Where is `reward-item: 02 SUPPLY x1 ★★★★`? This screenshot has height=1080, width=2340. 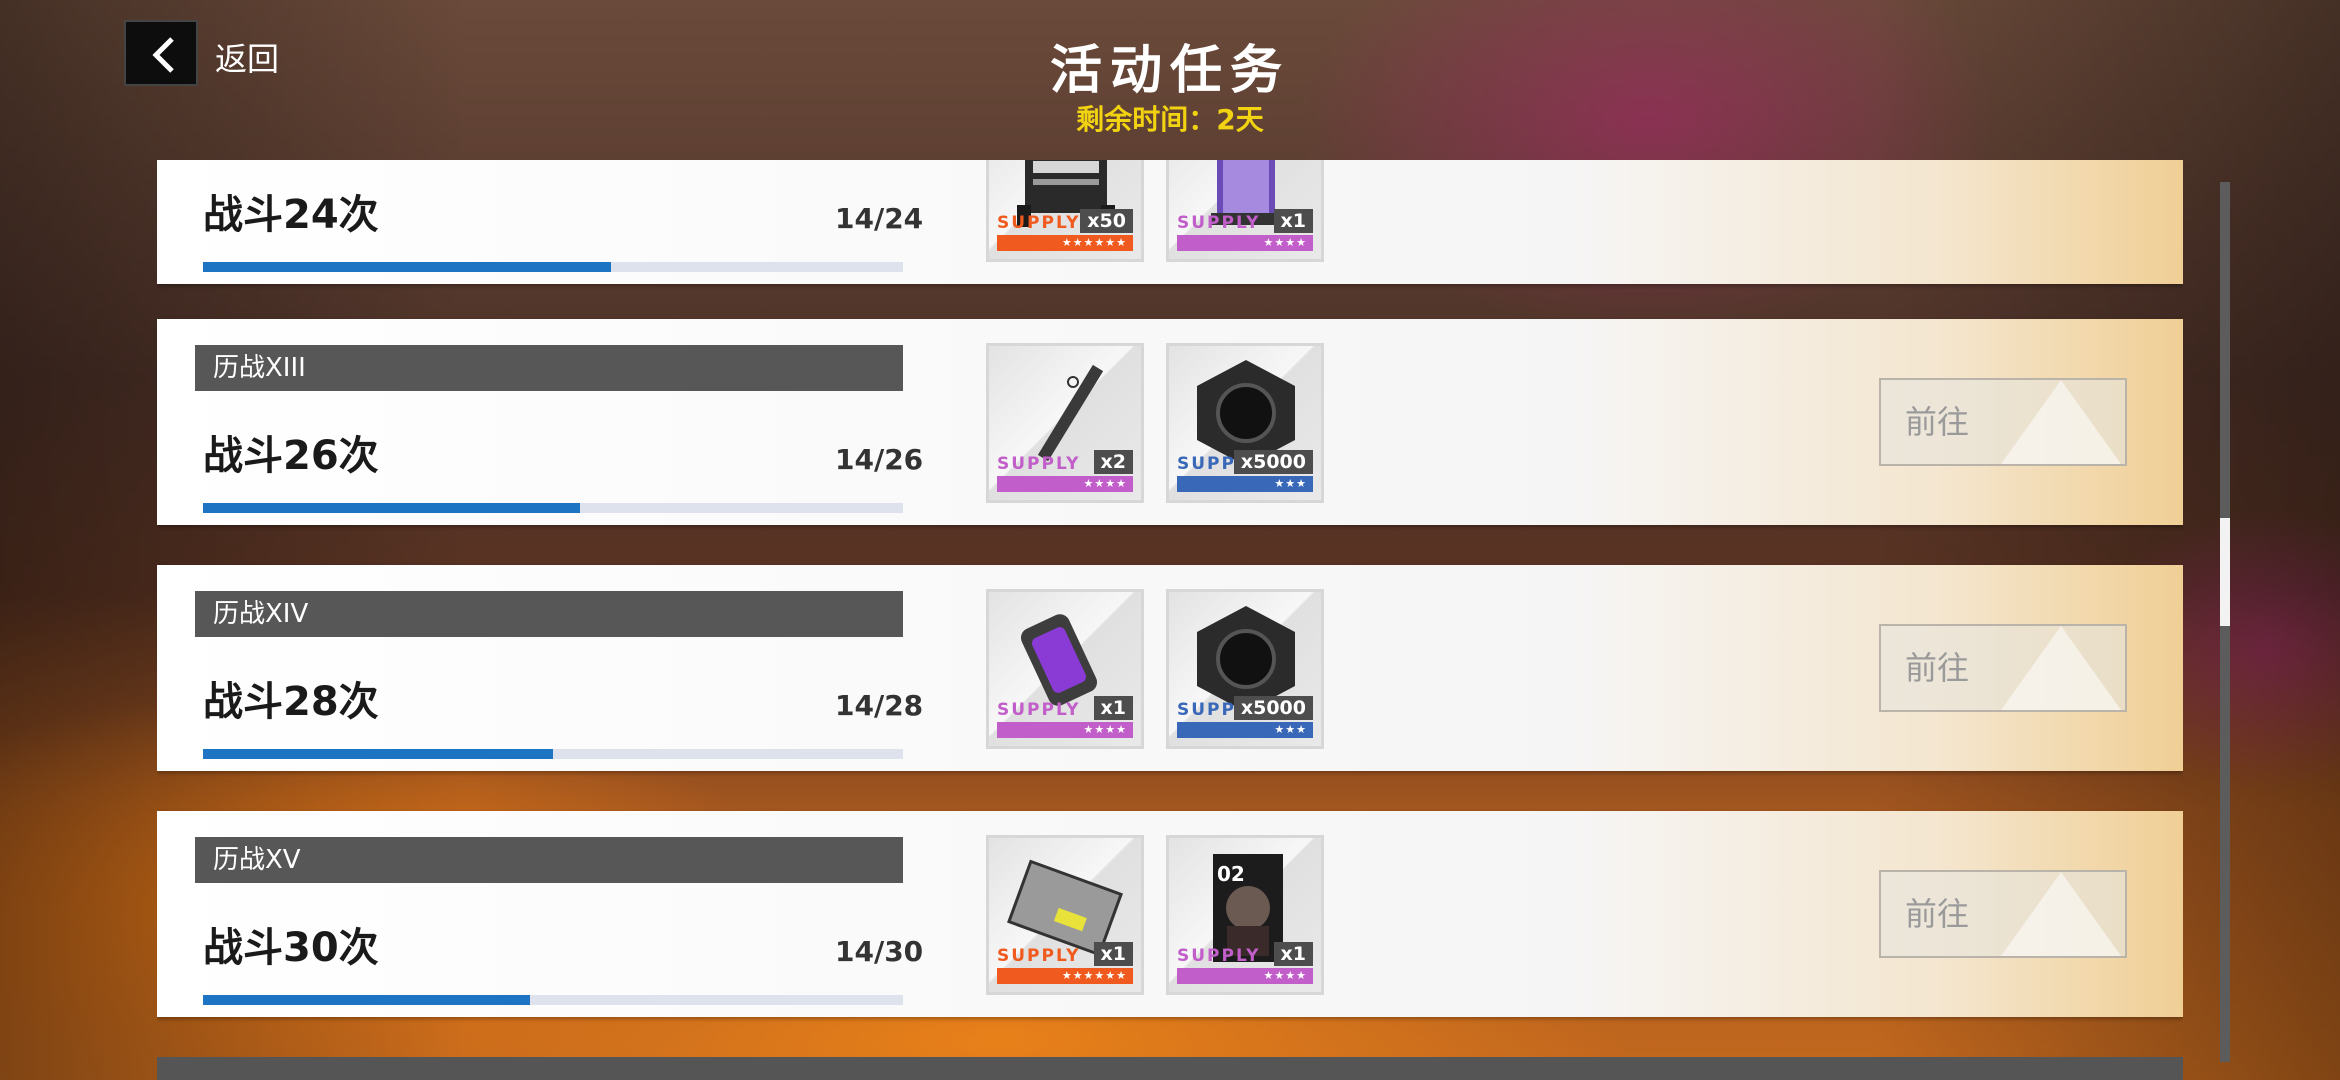
reward-item: 02 SUPPLY x1 ★★★★ is located at coordinates (1245, 915).